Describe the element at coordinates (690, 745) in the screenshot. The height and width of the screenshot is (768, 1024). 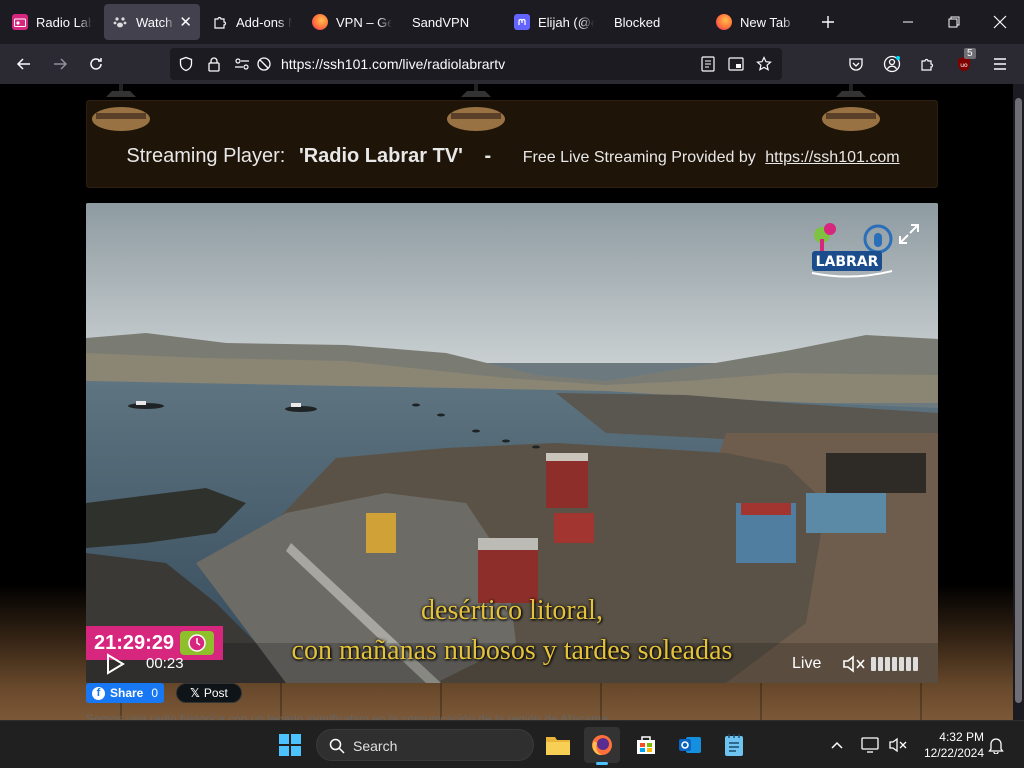
I see `outlook-button` at that location.